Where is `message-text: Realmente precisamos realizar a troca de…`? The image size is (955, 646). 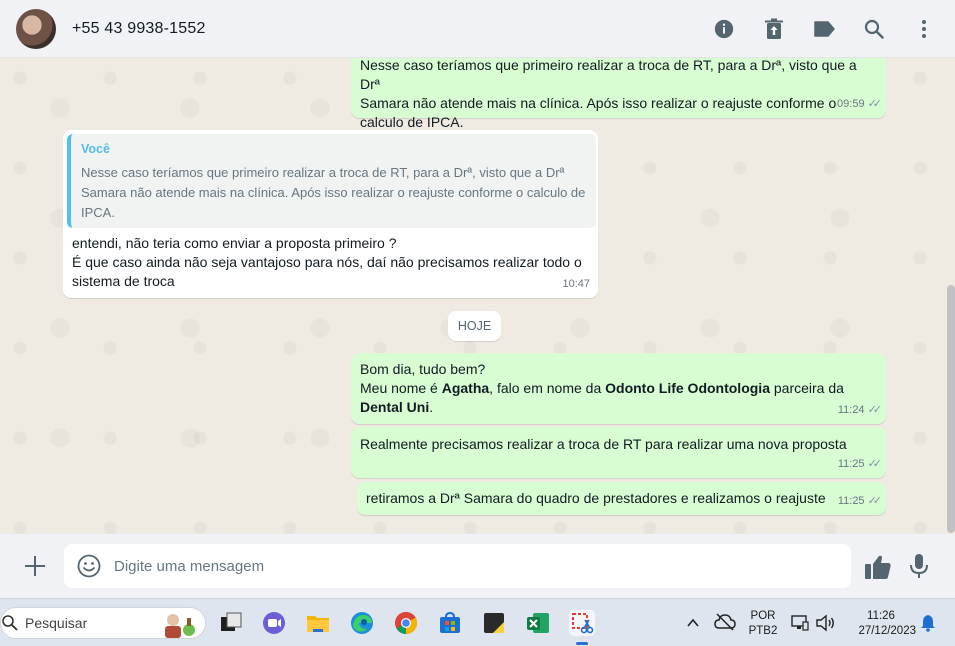
message-text: Realmente precisamos realizar a troca de… is located at coordinates (603, 444).